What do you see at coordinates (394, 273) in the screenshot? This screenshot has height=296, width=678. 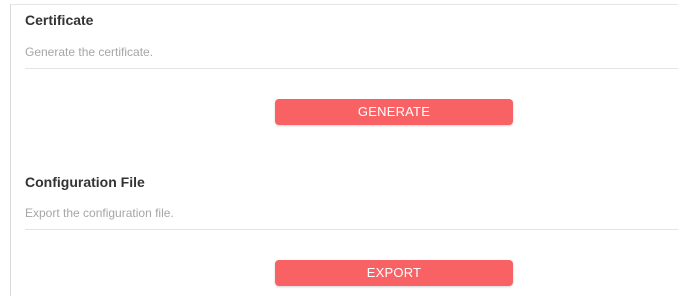 I see `export-button: EXPORT` at bounding box center [394, 273].